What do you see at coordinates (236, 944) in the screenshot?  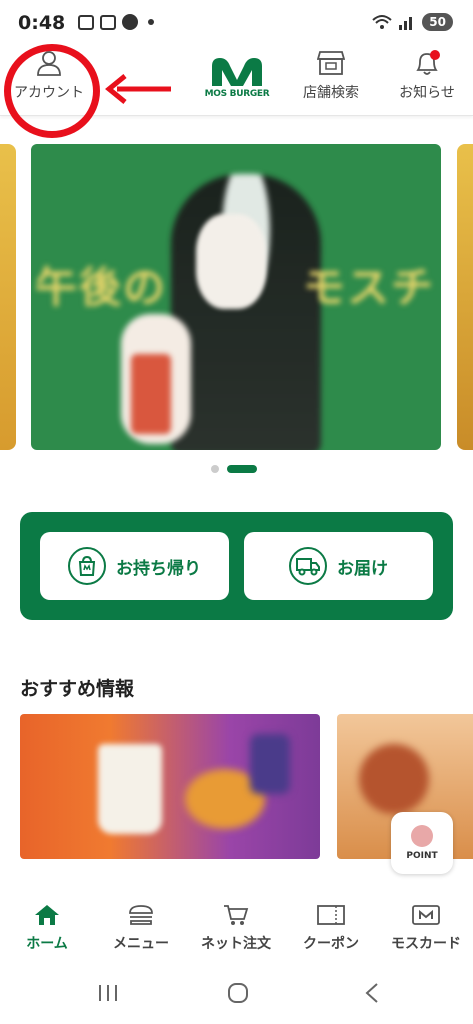 I see `nav-online-order-label: ネット注文` at bounding box center [236, 944].